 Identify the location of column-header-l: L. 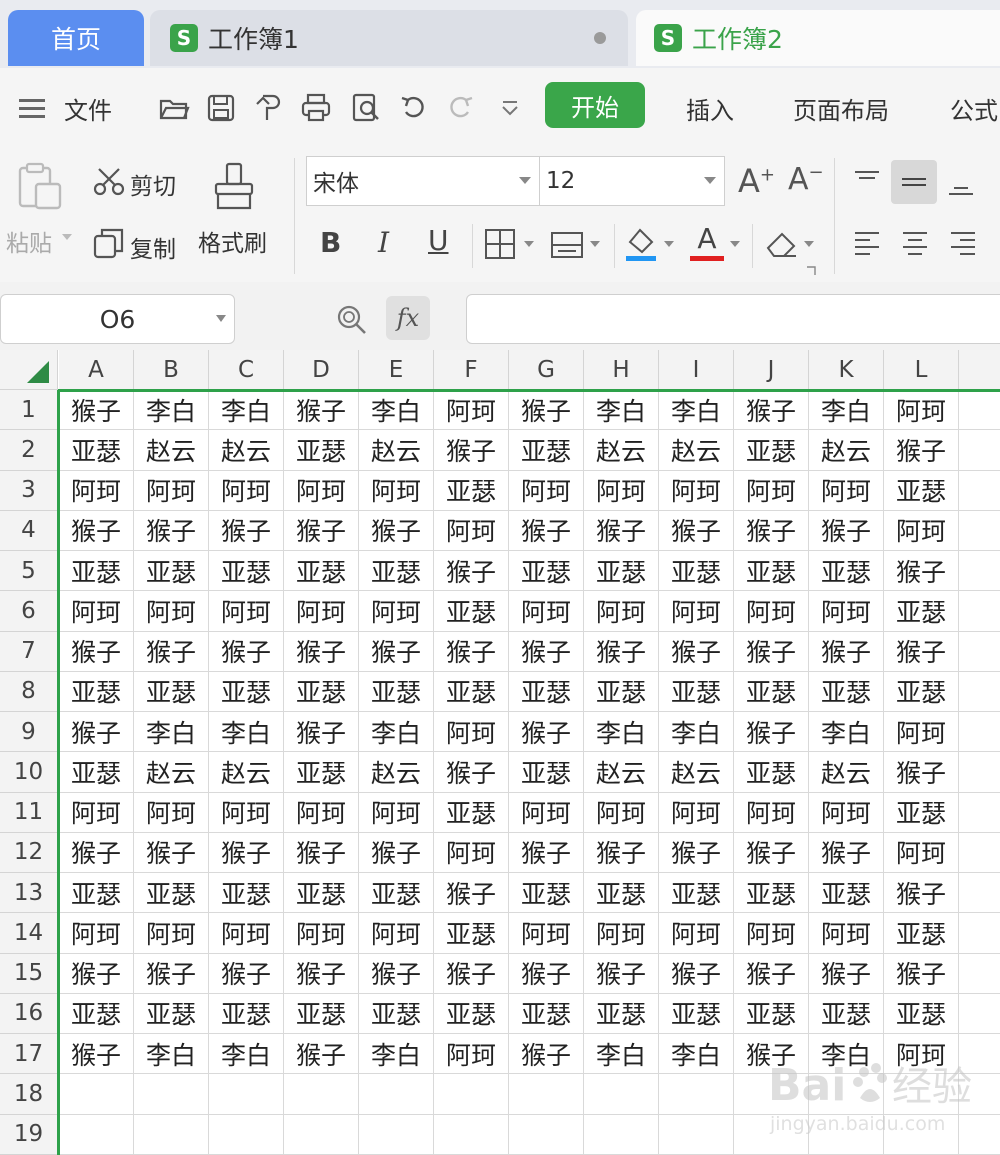
(921, 370).